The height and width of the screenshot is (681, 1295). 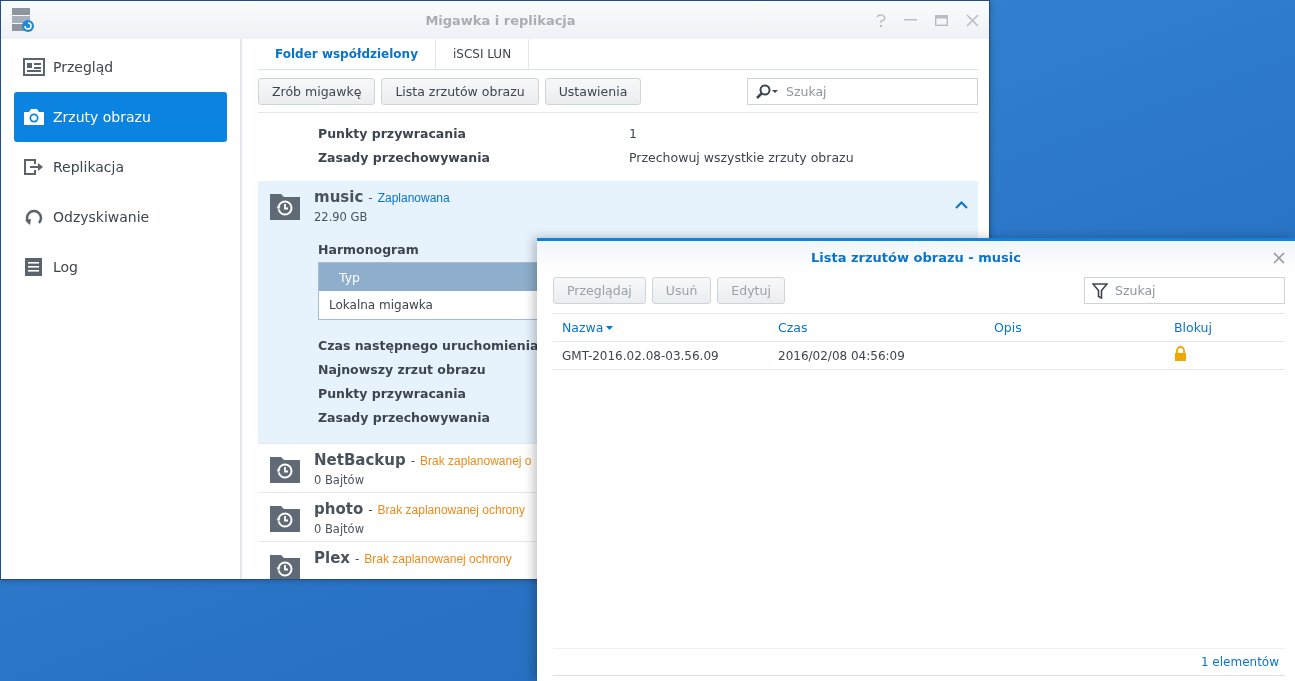 I want to click on window-title: Migawka i replikacja, so click(x=500, y=20).